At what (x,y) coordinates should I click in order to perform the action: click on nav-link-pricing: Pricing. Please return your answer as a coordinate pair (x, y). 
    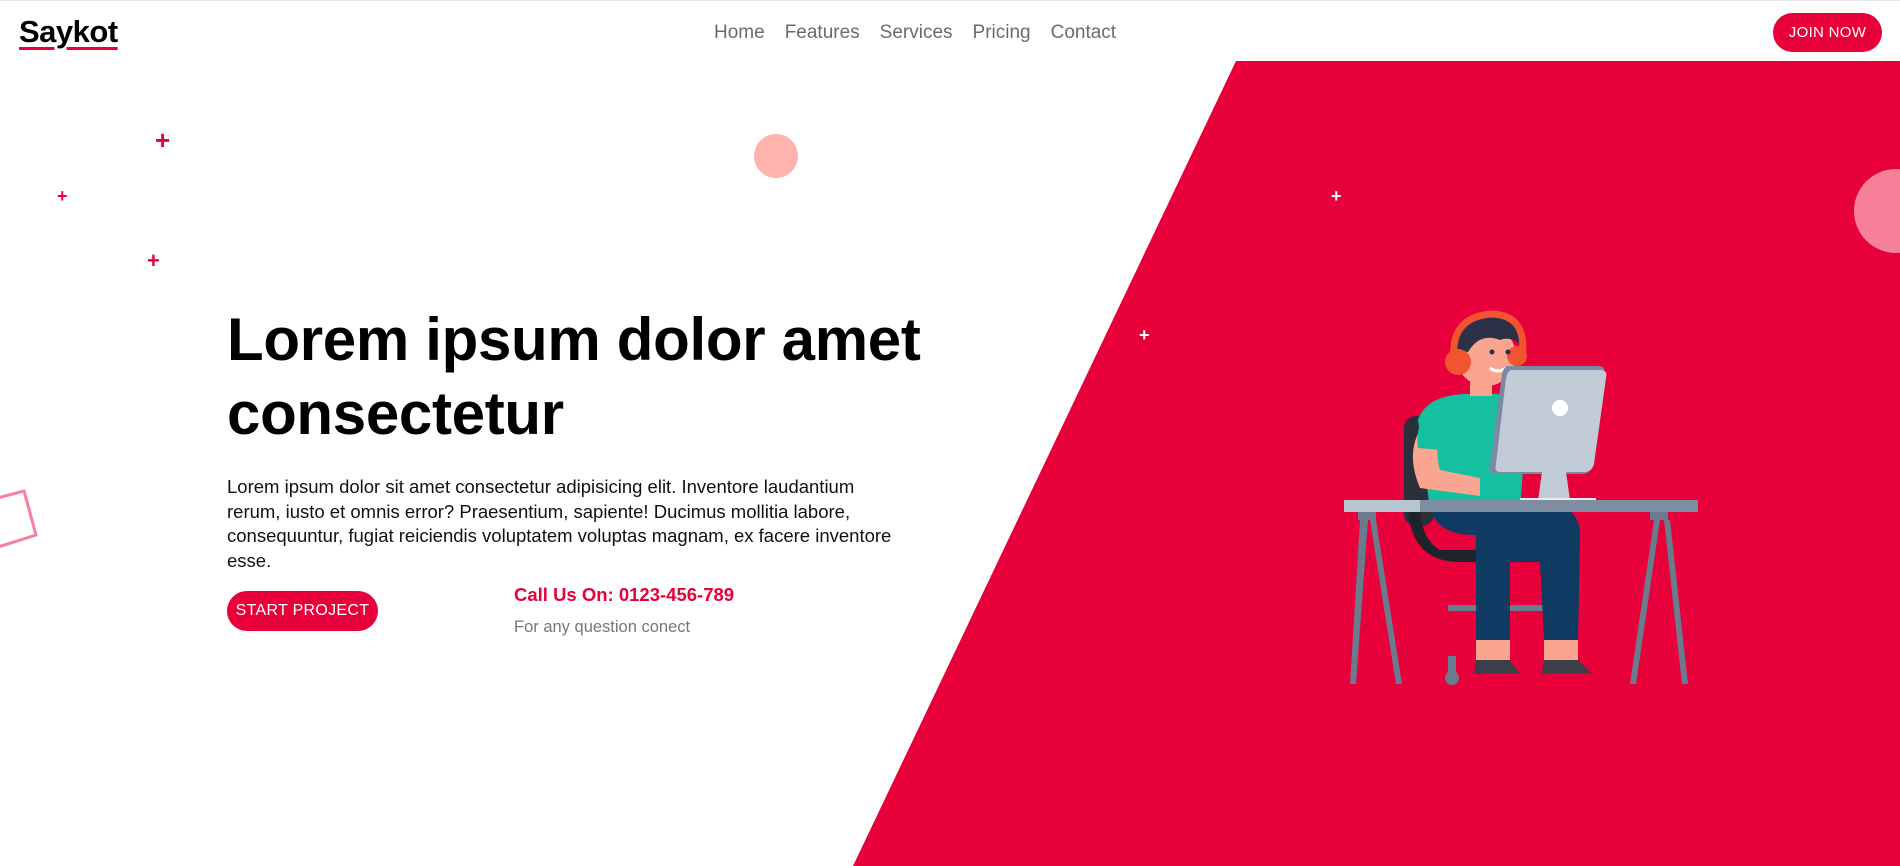
    Looking at the image, I should click on (1002, 33).